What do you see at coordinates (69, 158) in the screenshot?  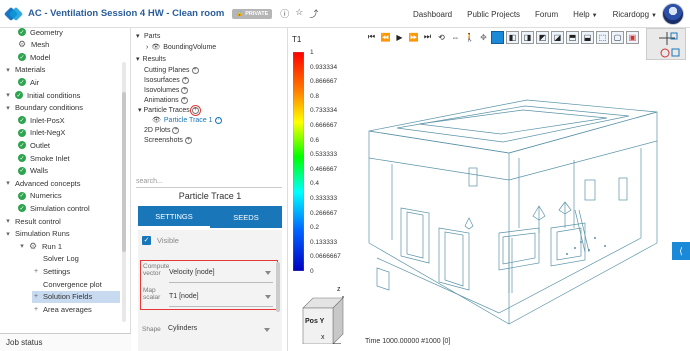 I see `sidebar-item-smoke-inlet: ✓ Smoke Inlet` at bounding box center [69, 158].